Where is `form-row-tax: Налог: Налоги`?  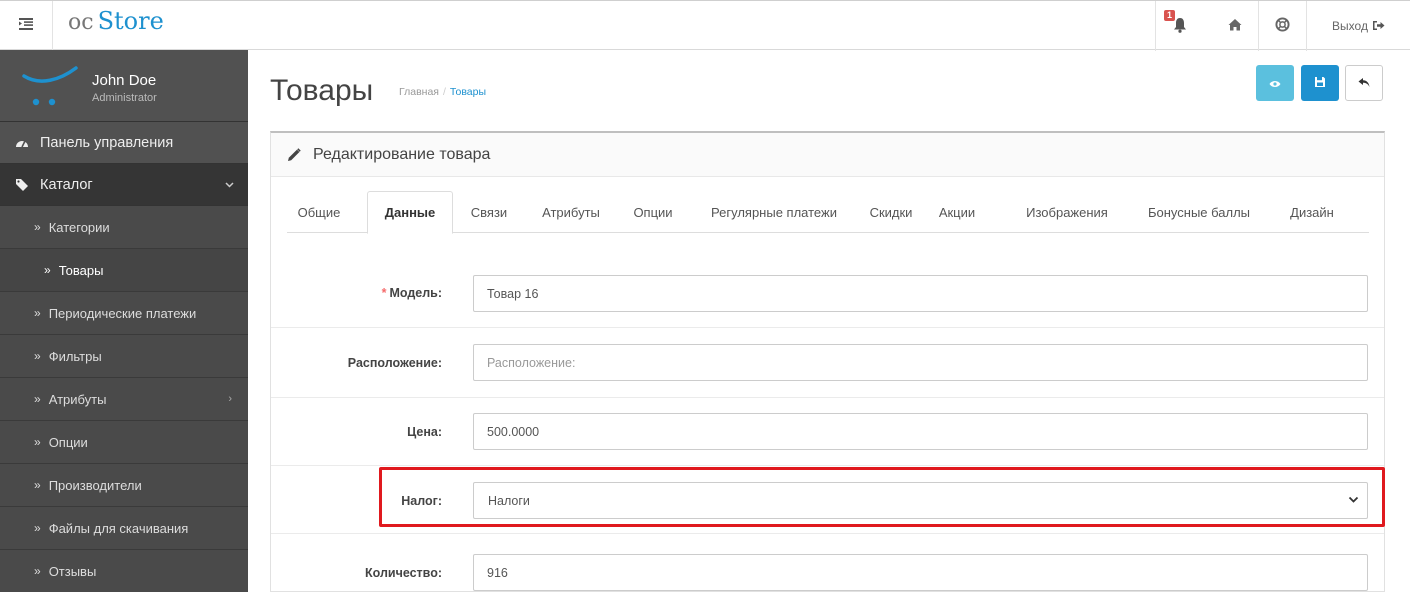
form-row-tax: Налог: Налоги is located at coordinates (827, 500).